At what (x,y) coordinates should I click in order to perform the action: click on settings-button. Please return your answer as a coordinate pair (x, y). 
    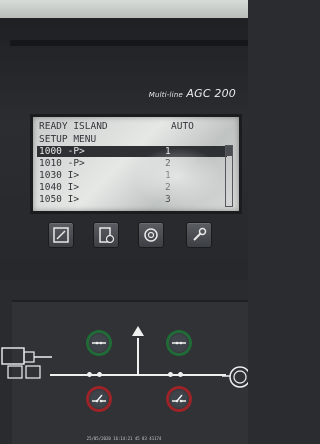
    Looking at the image, I should click on (151, 235).